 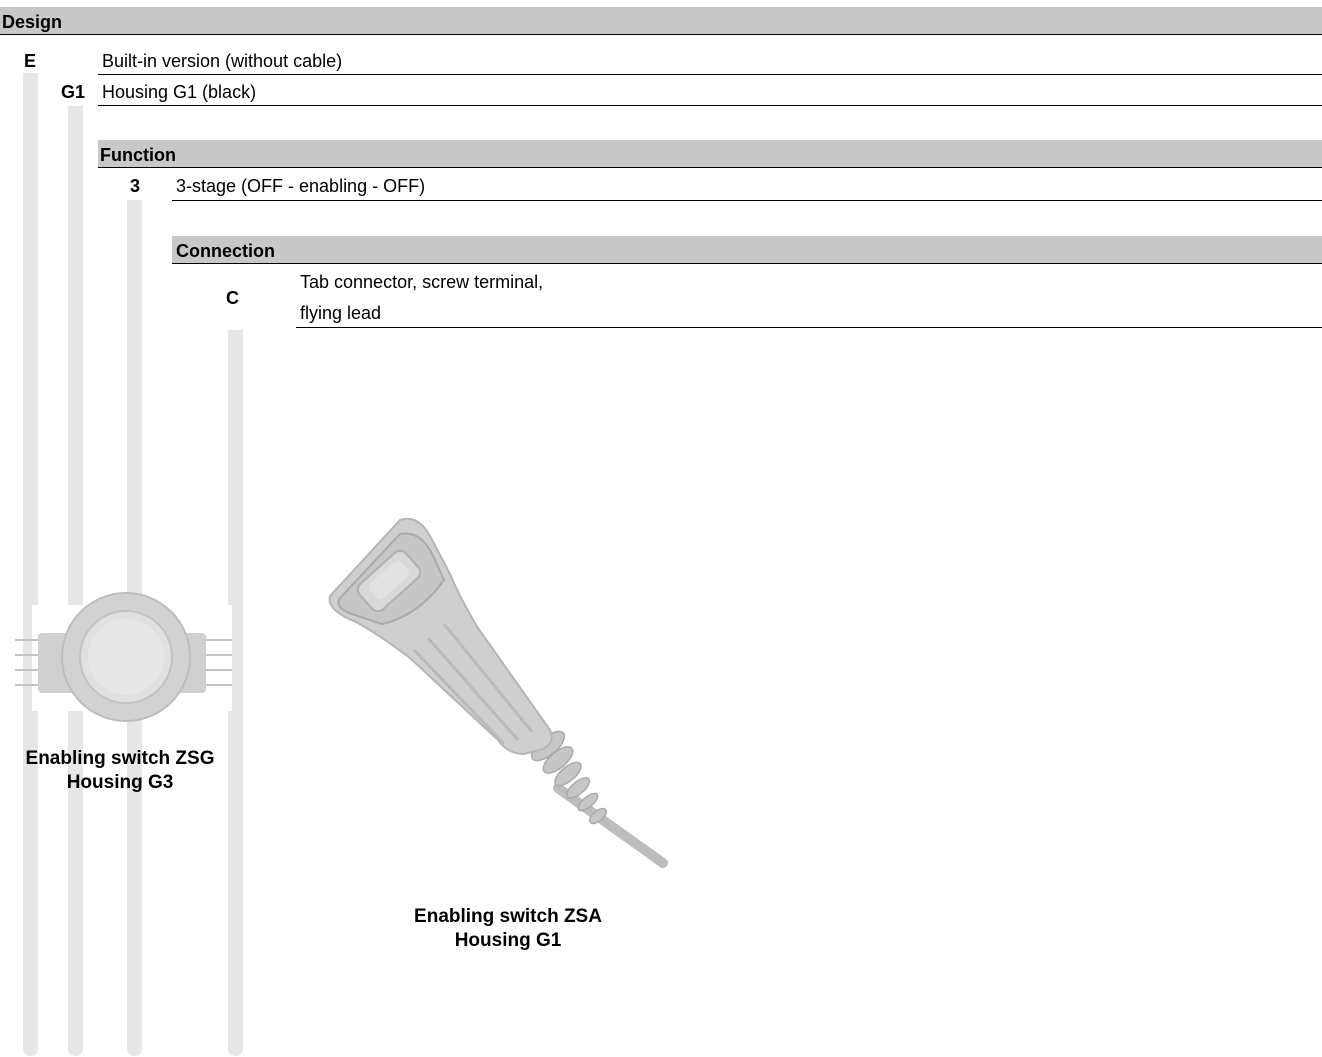 I want to click on zsg-caption-line2: Housing G3, so click(x=120, y=782).